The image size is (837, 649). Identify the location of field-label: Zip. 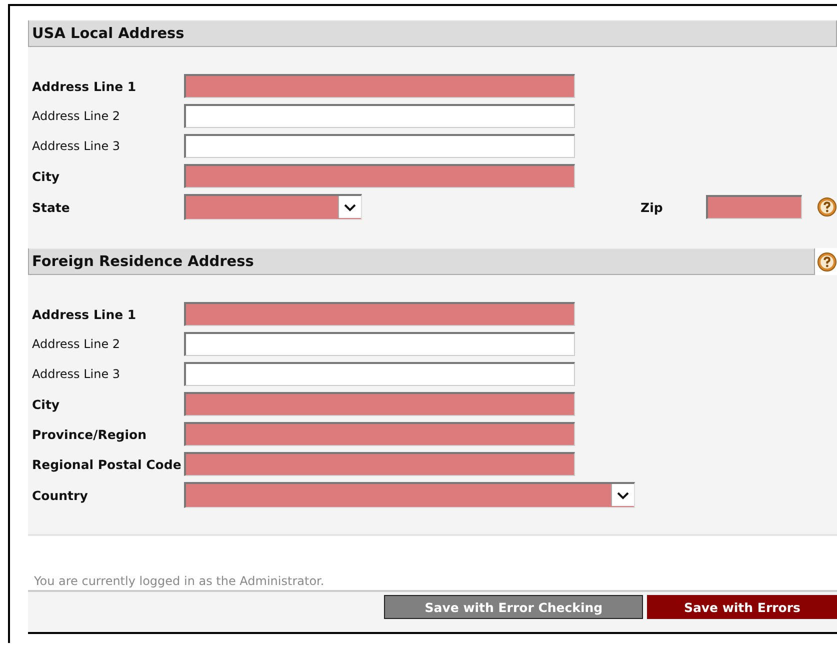
(652, 207).